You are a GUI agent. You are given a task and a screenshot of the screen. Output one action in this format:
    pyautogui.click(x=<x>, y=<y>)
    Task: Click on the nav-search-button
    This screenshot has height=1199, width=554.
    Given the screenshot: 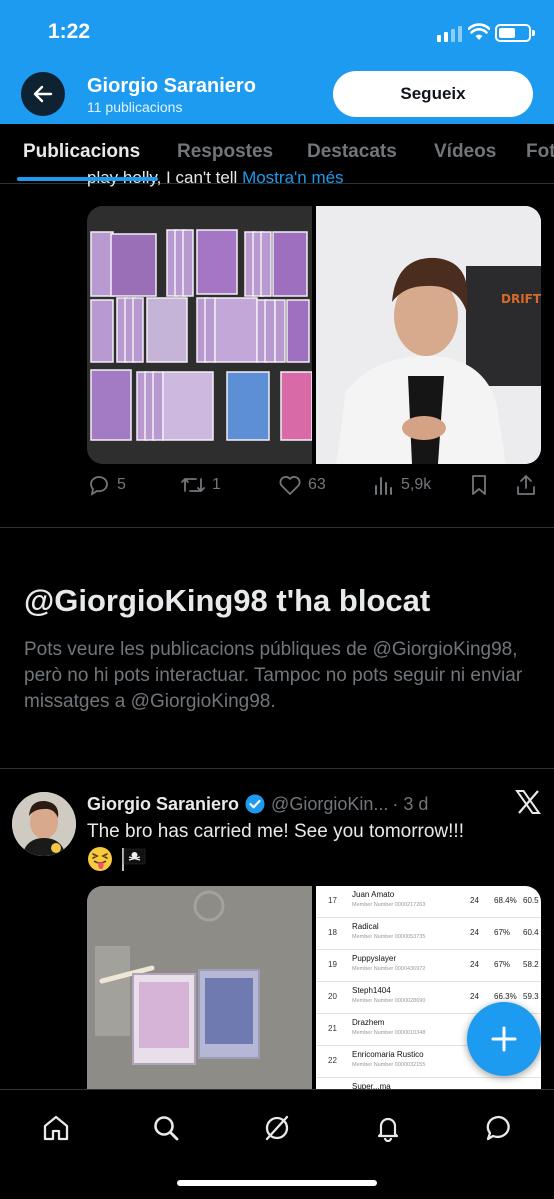 What is the action you would take?
    pyautogui.click(x=166, y=1128)
    